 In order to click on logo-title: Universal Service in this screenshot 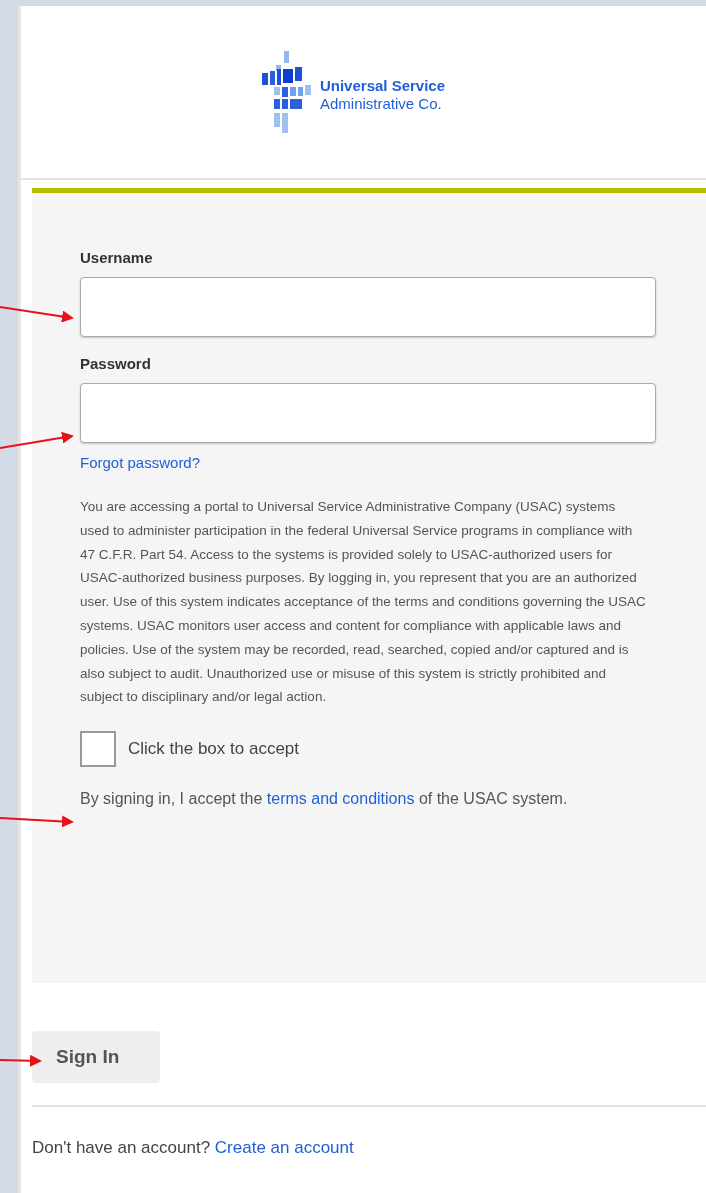, I will do `click(382, 86)`.